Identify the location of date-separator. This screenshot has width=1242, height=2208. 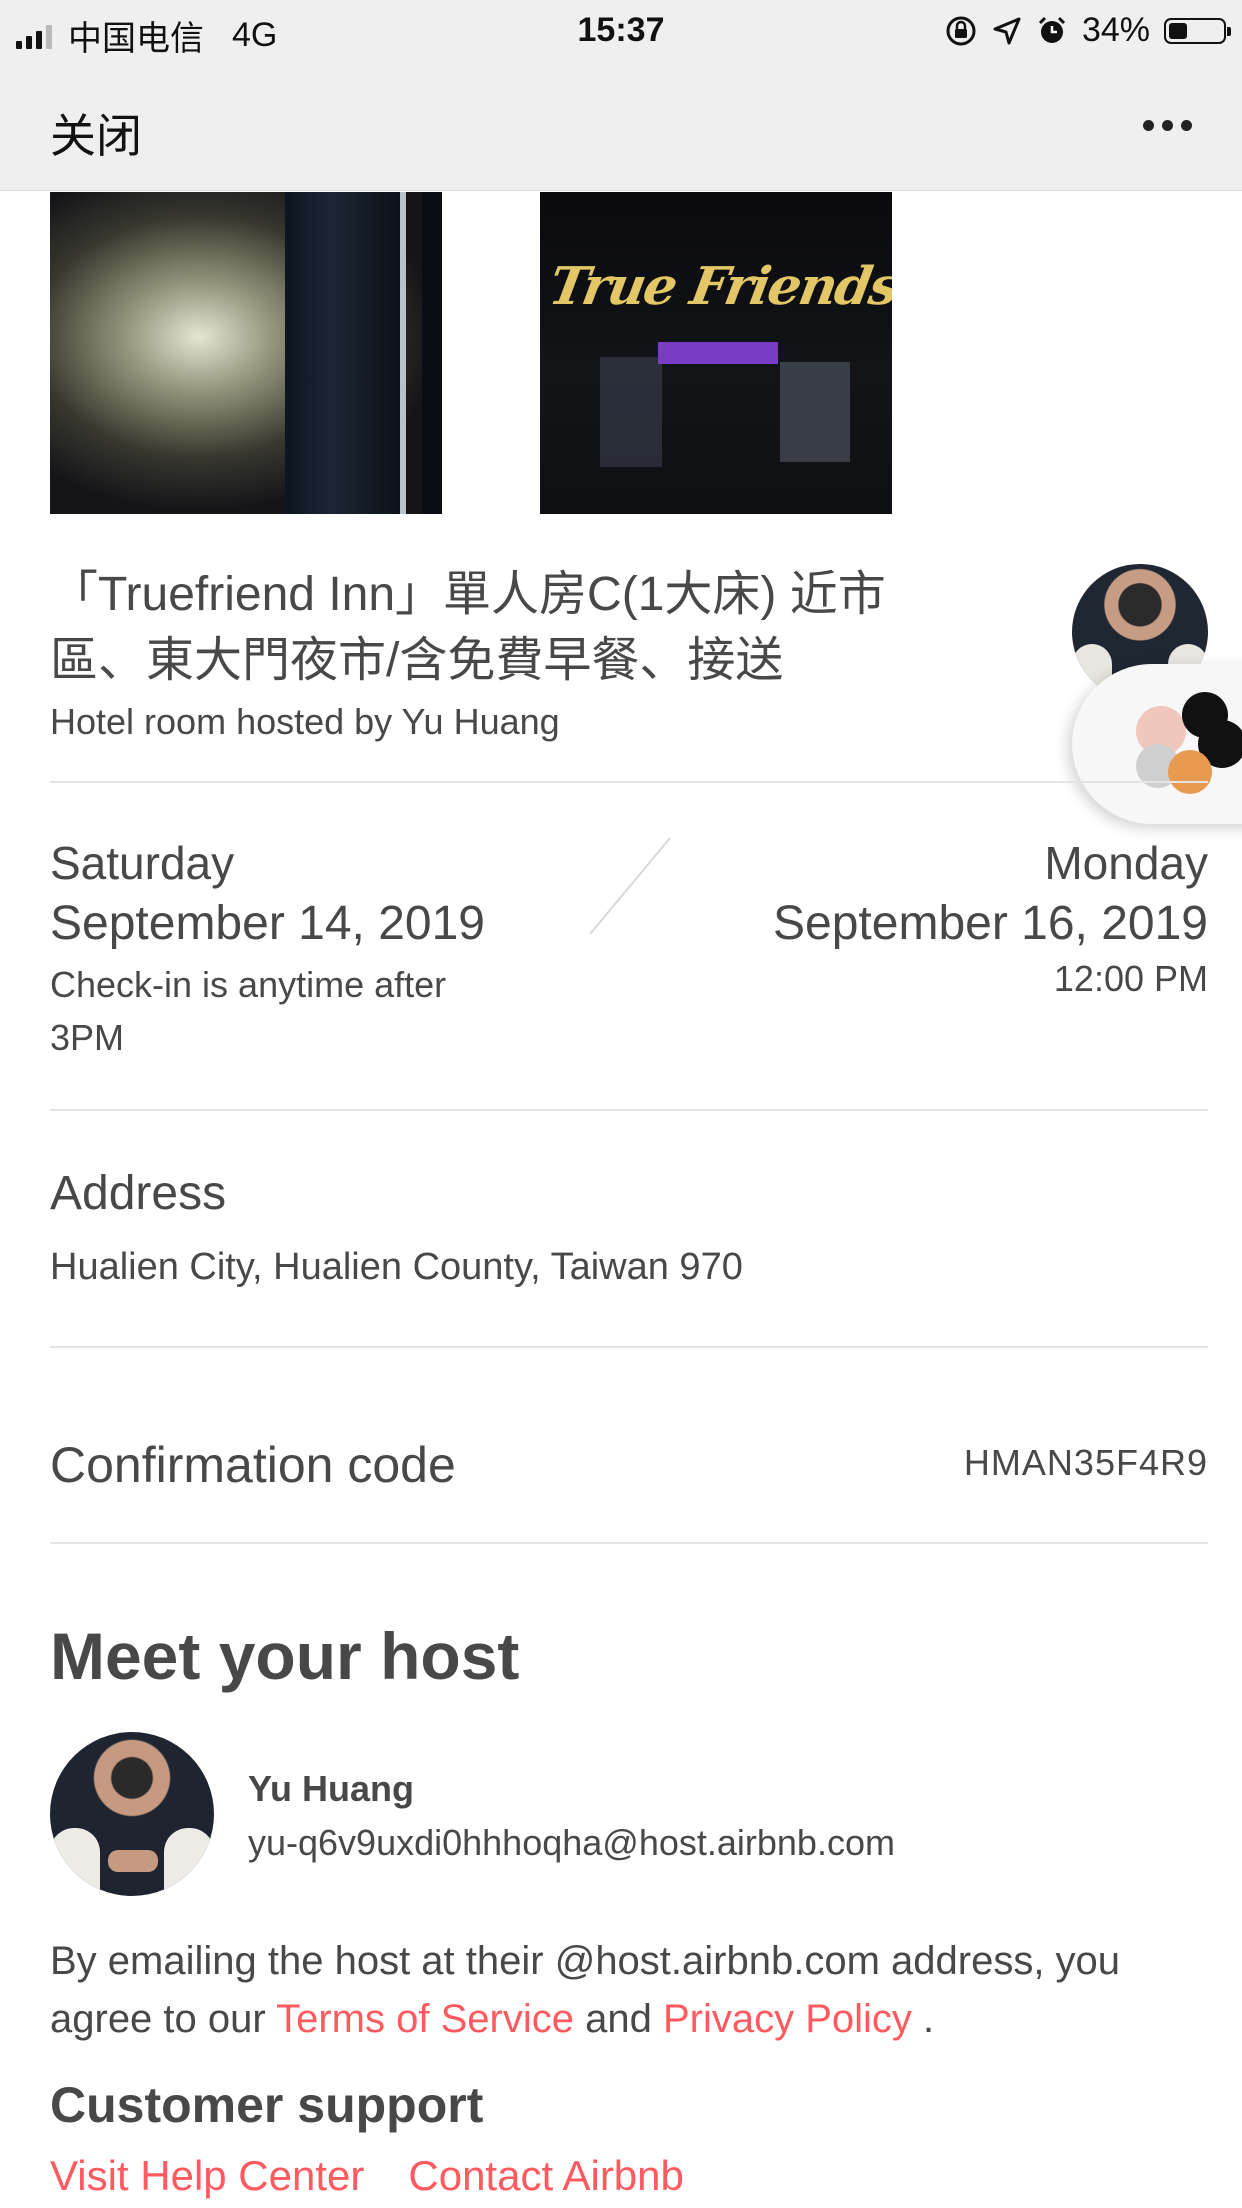
(630, 886).